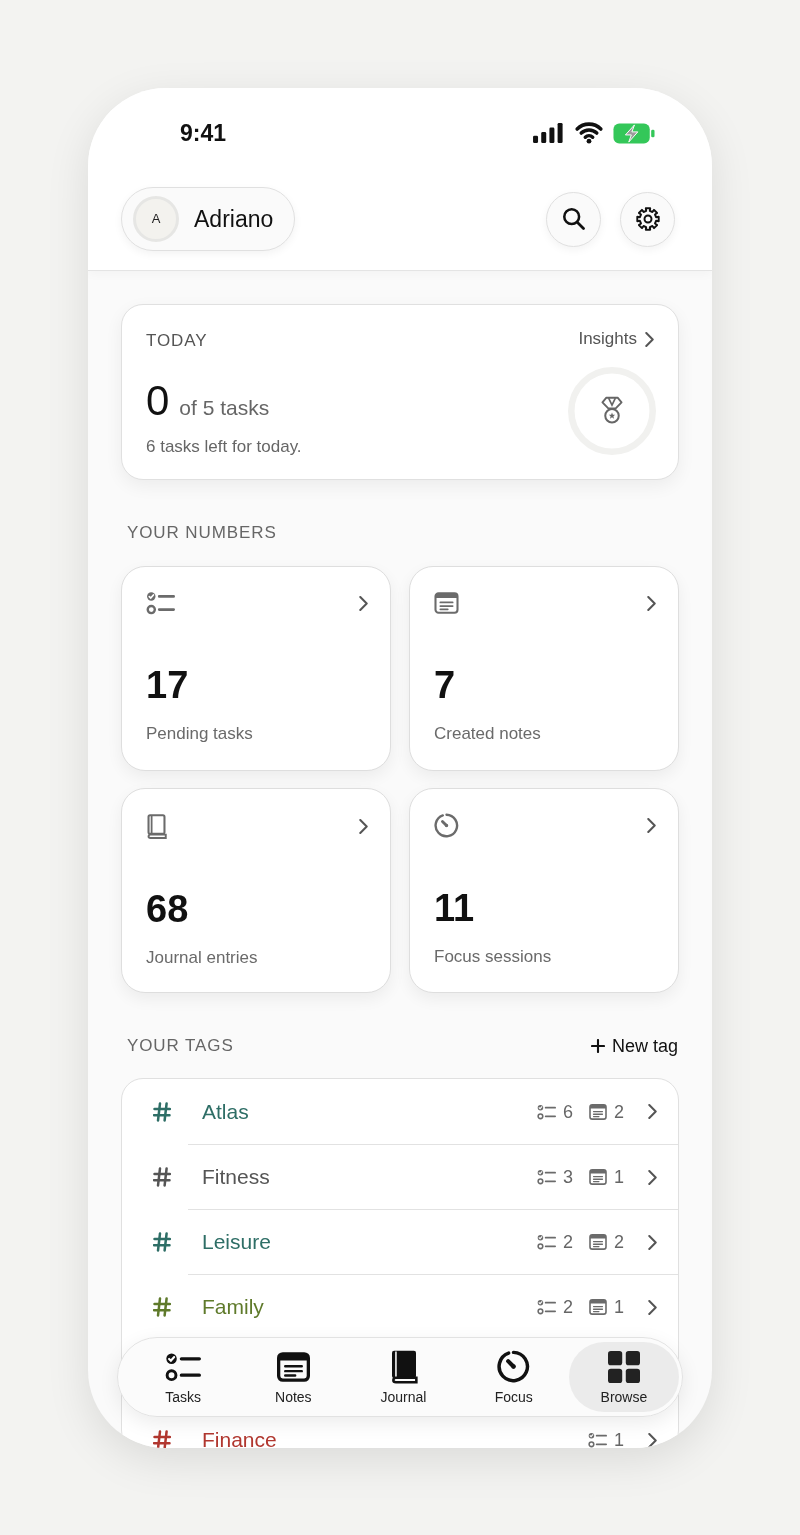 The height and width of the screenshot is (1535, 800). What do you see at coordinates (158, 401) in the screenshot?
I see `done-count: 0` at bounding box center [158, 401].